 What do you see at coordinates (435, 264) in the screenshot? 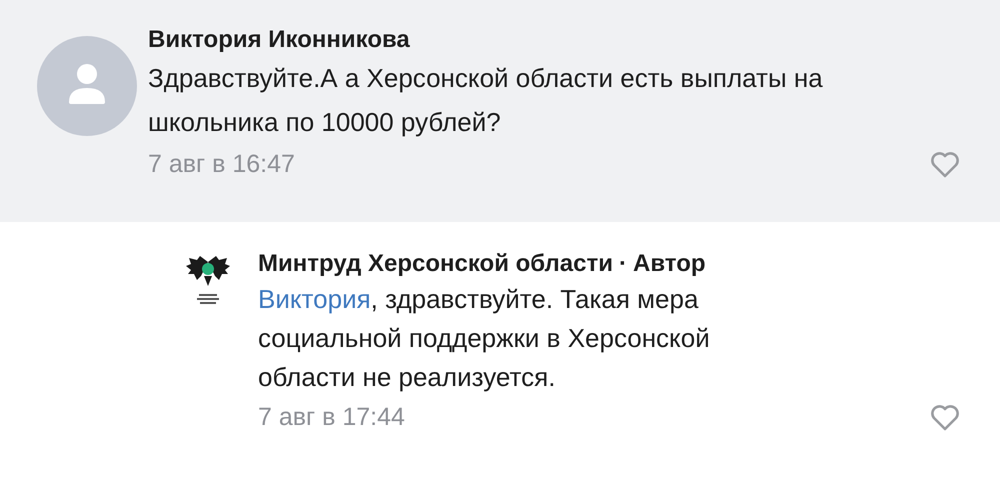
I see `author-name: Минтруд Херсонской области` at bounding box center [435, 264].